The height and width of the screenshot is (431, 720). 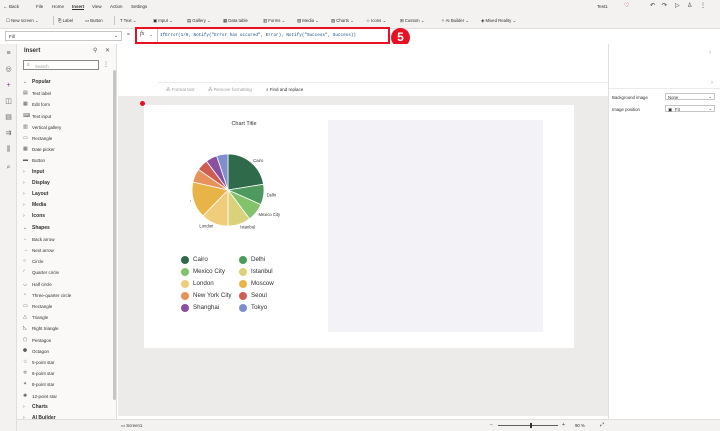 I want to click on find-replace-button: ⌕ Find and replace, so click(x=284, y=89).